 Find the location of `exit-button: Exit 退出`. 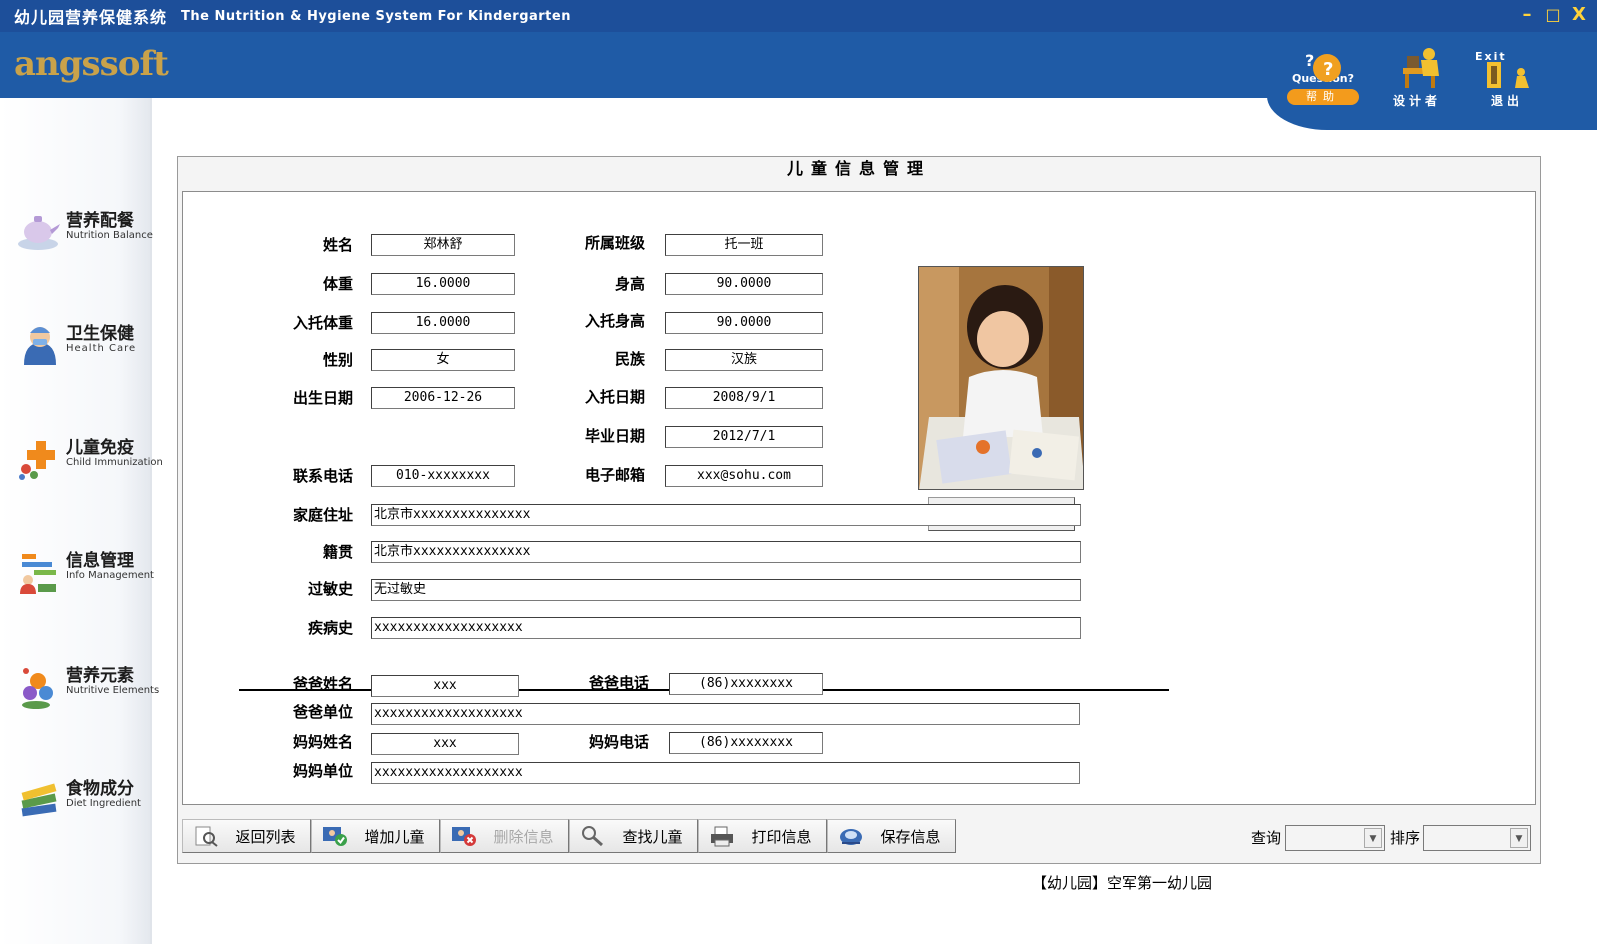

exit-button: Exit 退出 is located at coordinates (1507, 84).